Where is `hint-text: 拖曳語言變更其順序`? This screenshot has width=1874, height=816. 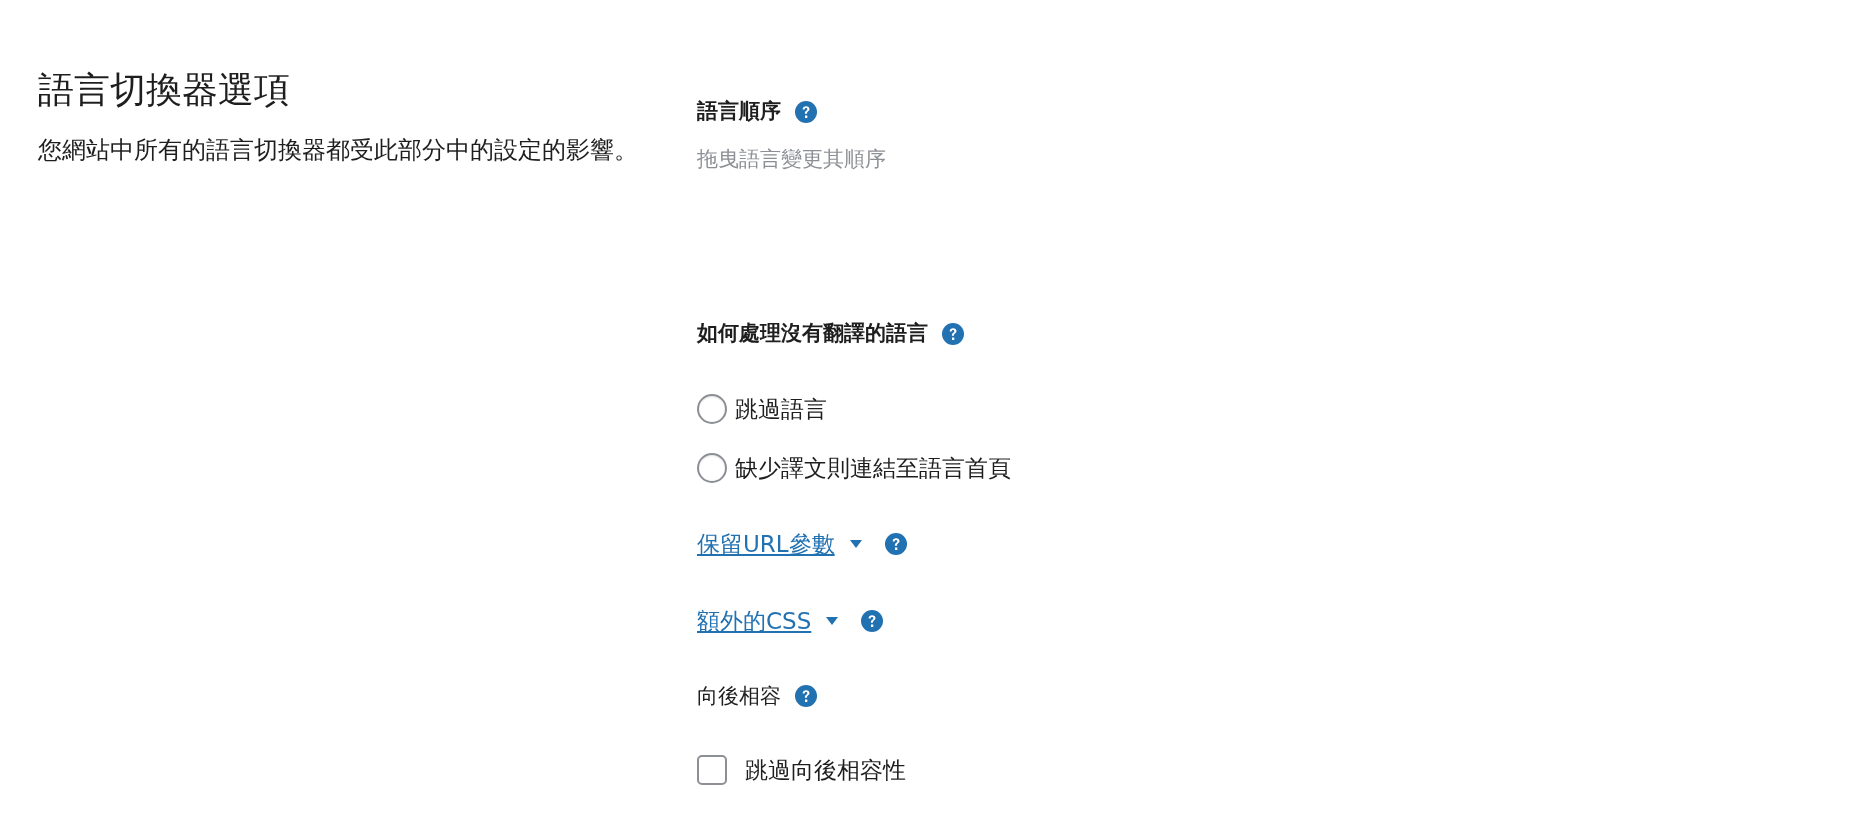
hint-text: 拖曳語言變更其順序 is located at coordinates (791, 159).